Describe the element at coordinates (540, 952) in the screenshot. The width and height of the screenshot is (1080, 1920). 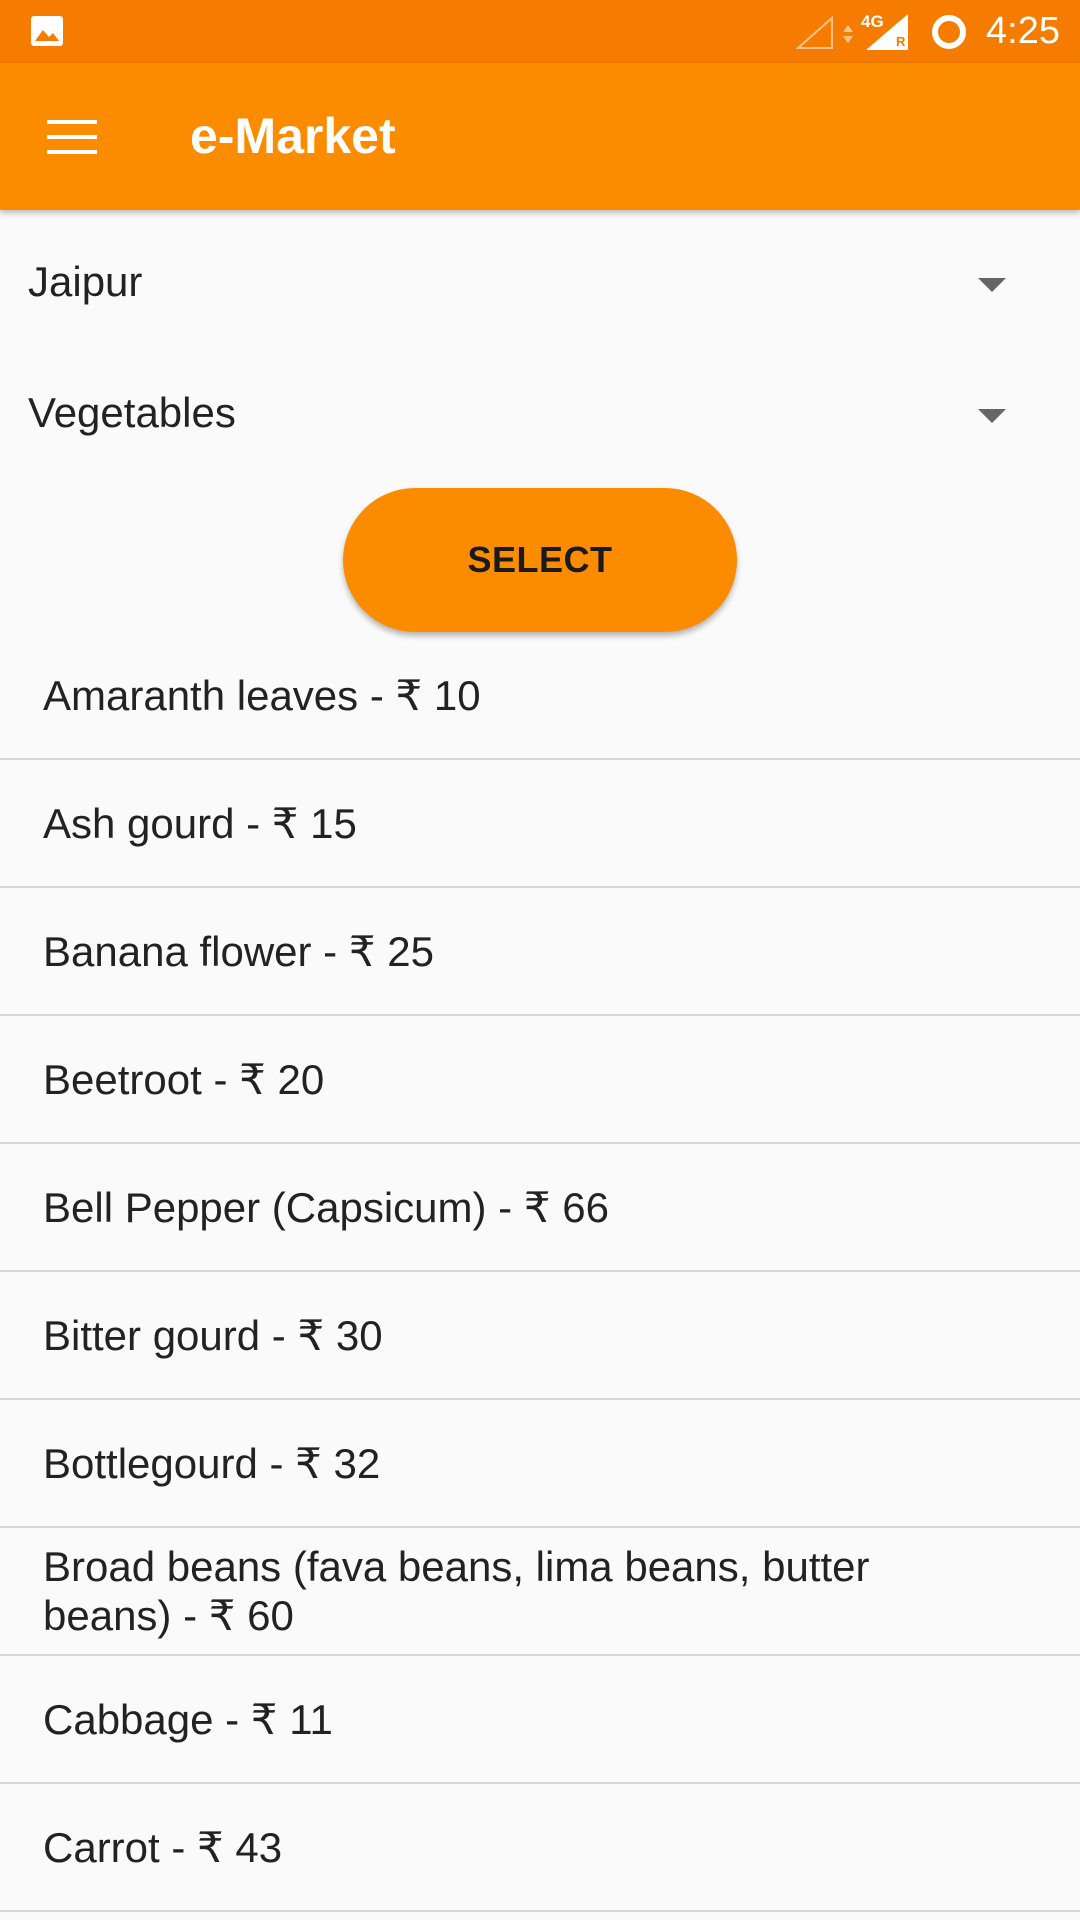
I see `list-item: Banana flower - ₹ 25` at that location.